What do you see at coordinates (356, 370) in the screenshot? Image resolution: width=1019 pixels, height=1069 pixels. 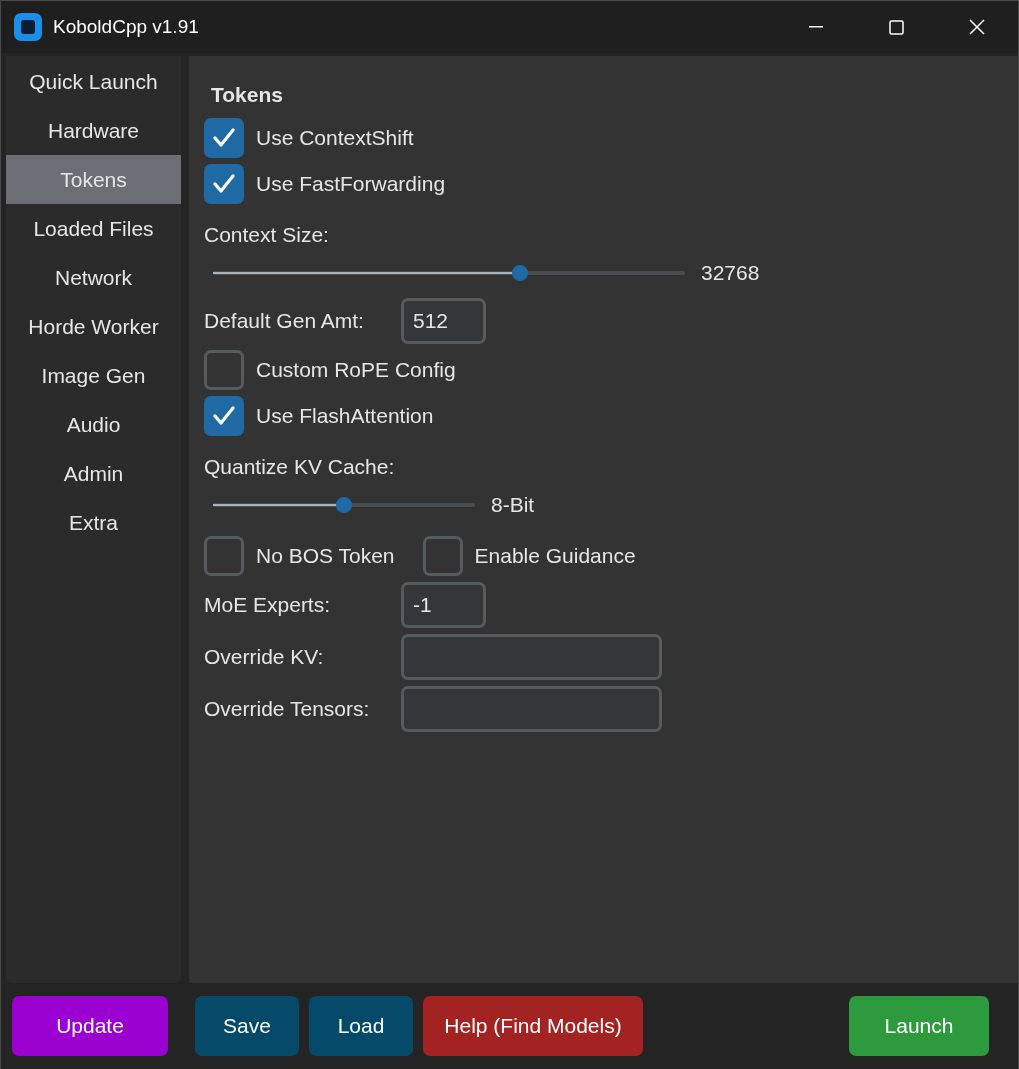 I see `checkbox-label: Custom RoPE Config` at bounding box center [356, 370].